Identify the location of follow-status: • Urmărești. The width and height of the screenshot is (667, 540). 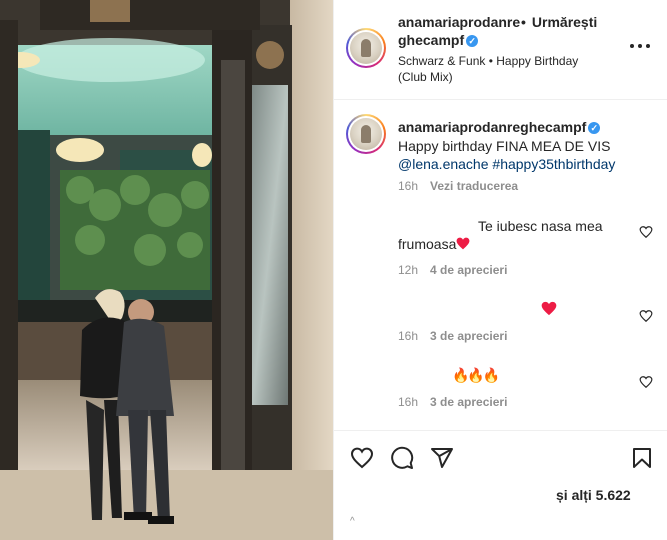
(559, 22).